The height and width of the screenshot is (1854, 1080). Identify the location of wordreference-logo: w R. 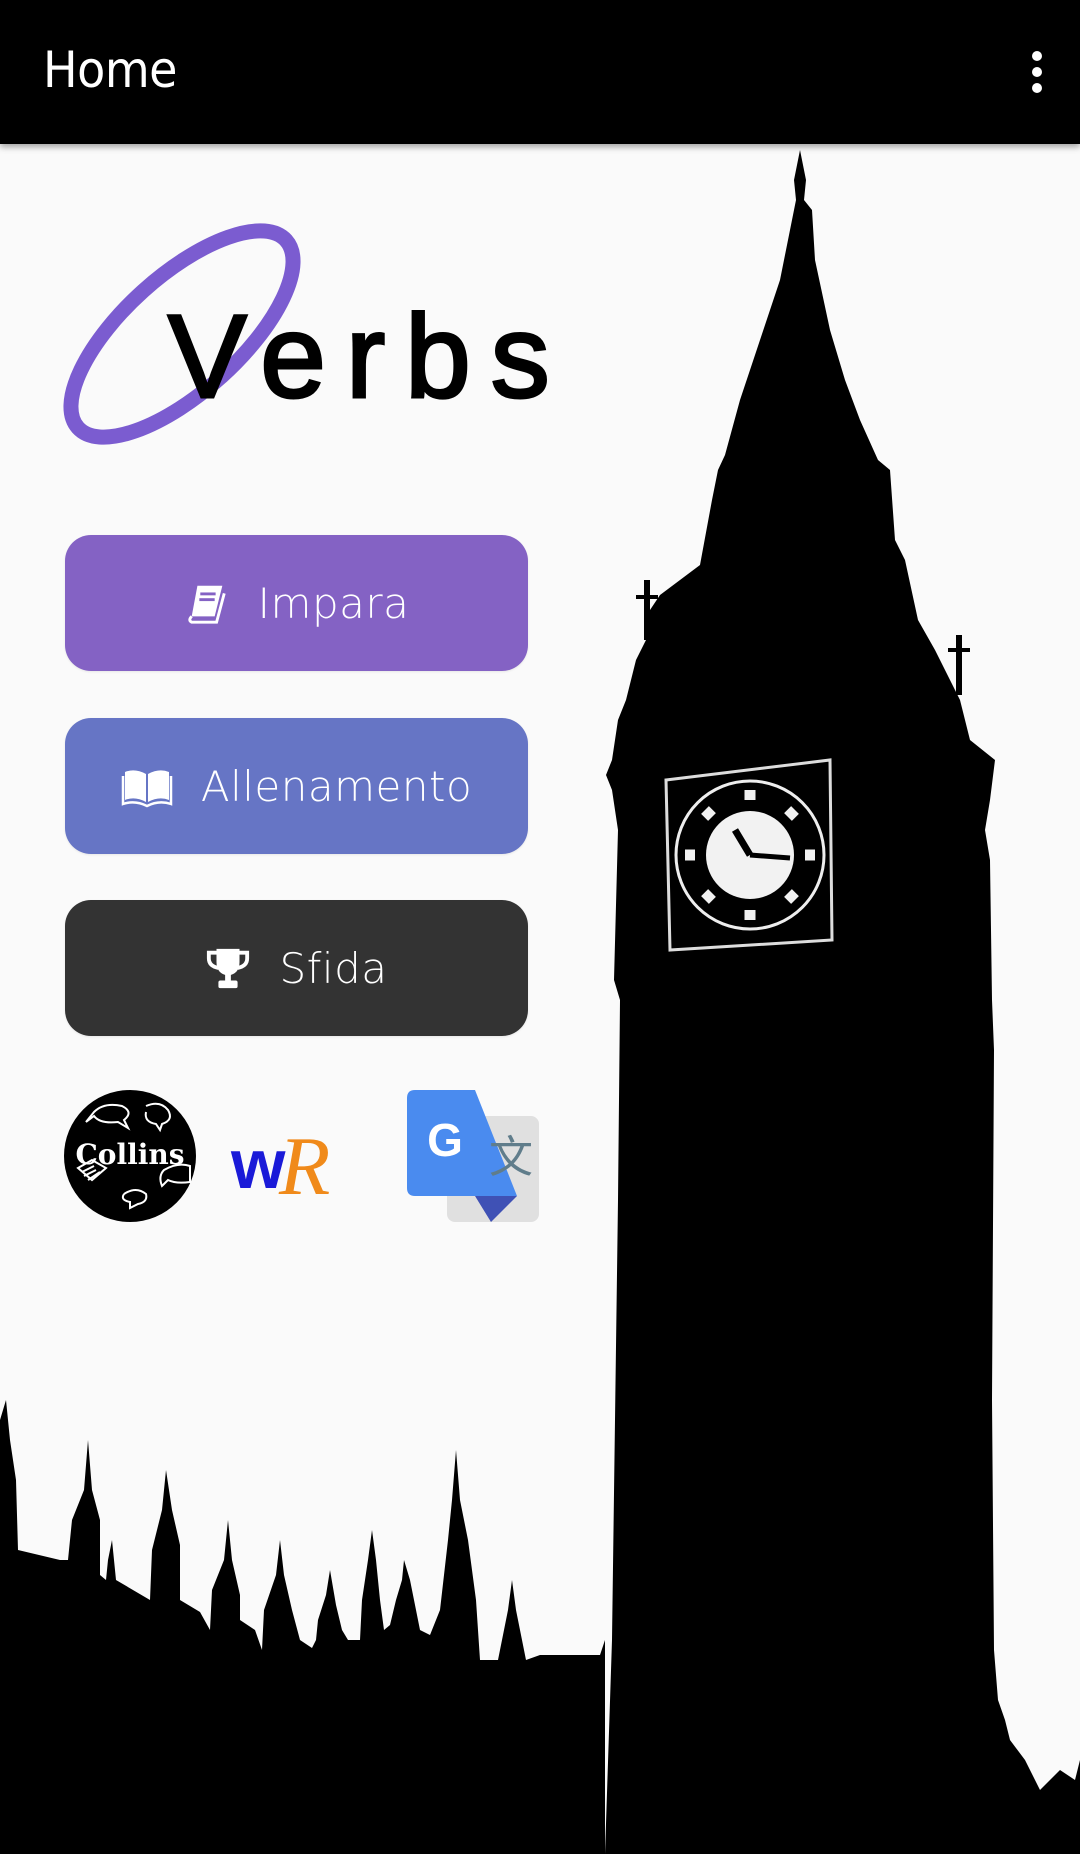
(280, 1166).